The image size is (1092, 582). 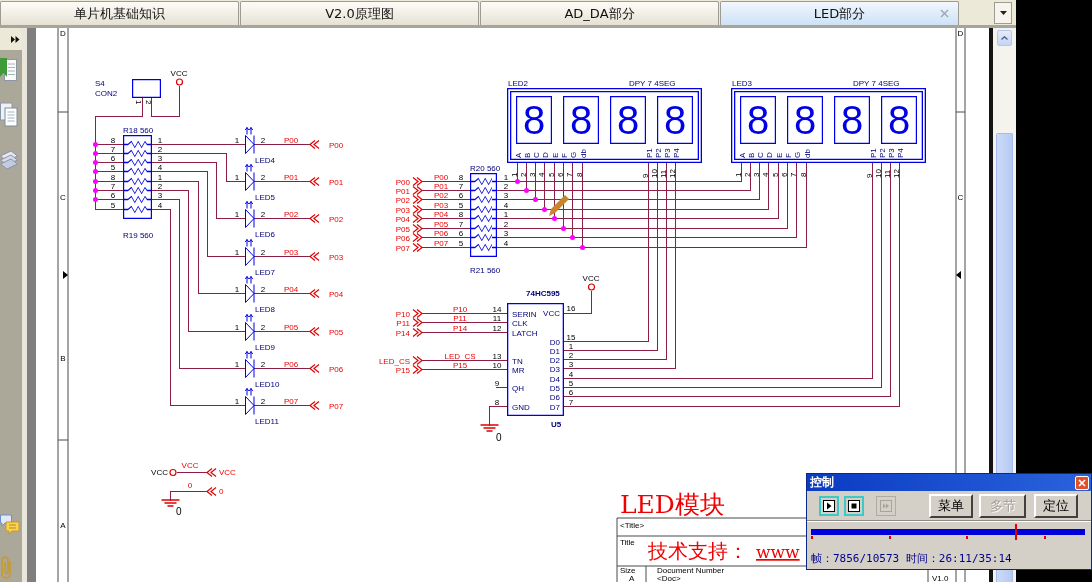 What do you see at coordinates (221, 491) in the screenshot?
I see `port-label: 0` at bounding box center [221, 491].